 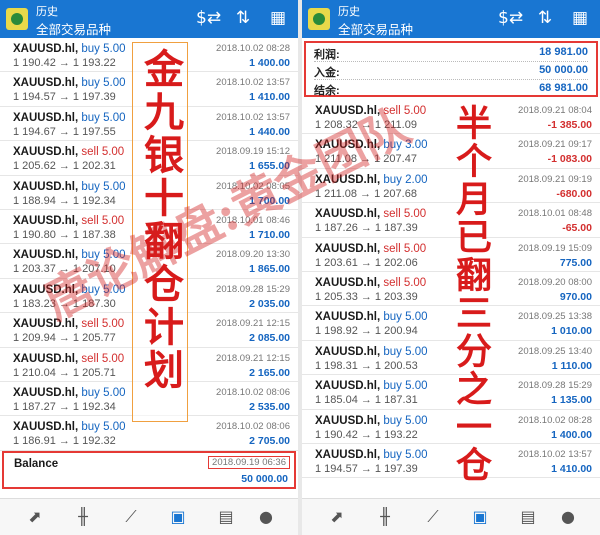 What do you see at coordinates (253, 186) in the screenshot?
I see `trade-time: 2018.10.02 08:05` at bounding box center [253, 186].